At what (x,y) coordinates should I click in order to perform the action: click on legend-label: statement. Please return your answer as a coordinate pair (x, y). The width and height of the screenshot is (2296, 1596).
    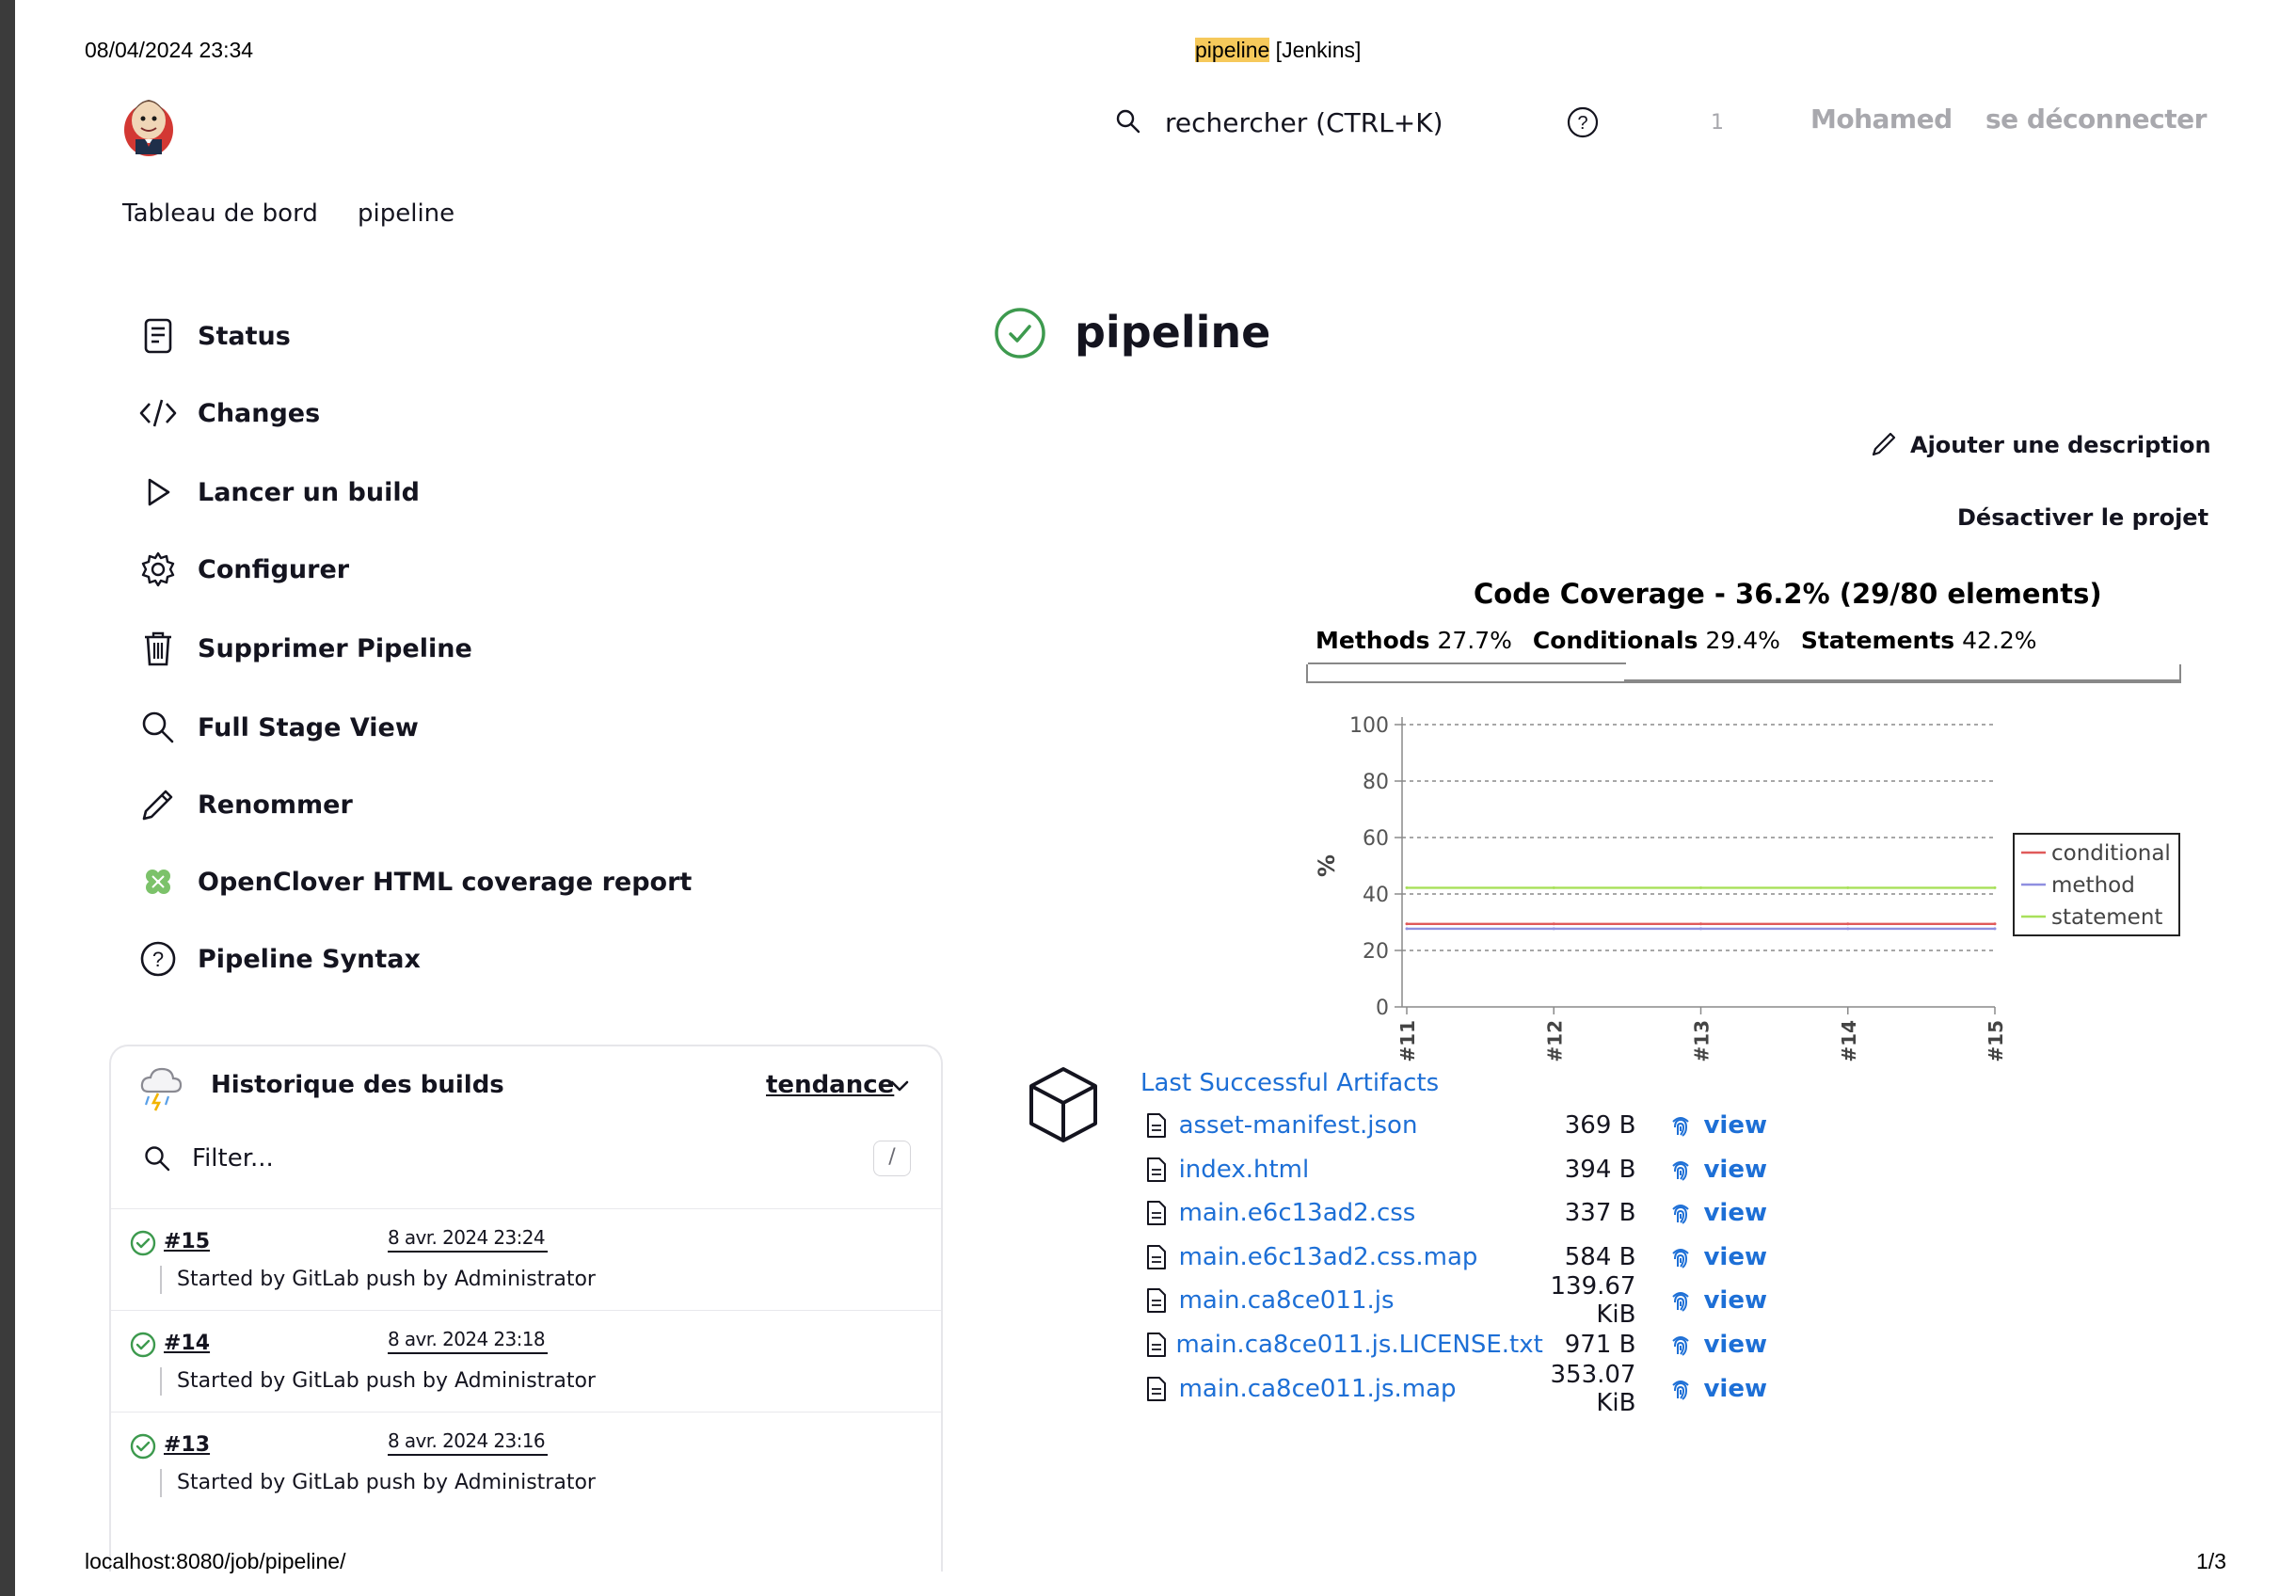
    Looking at the image, I should click on (2106, 917).